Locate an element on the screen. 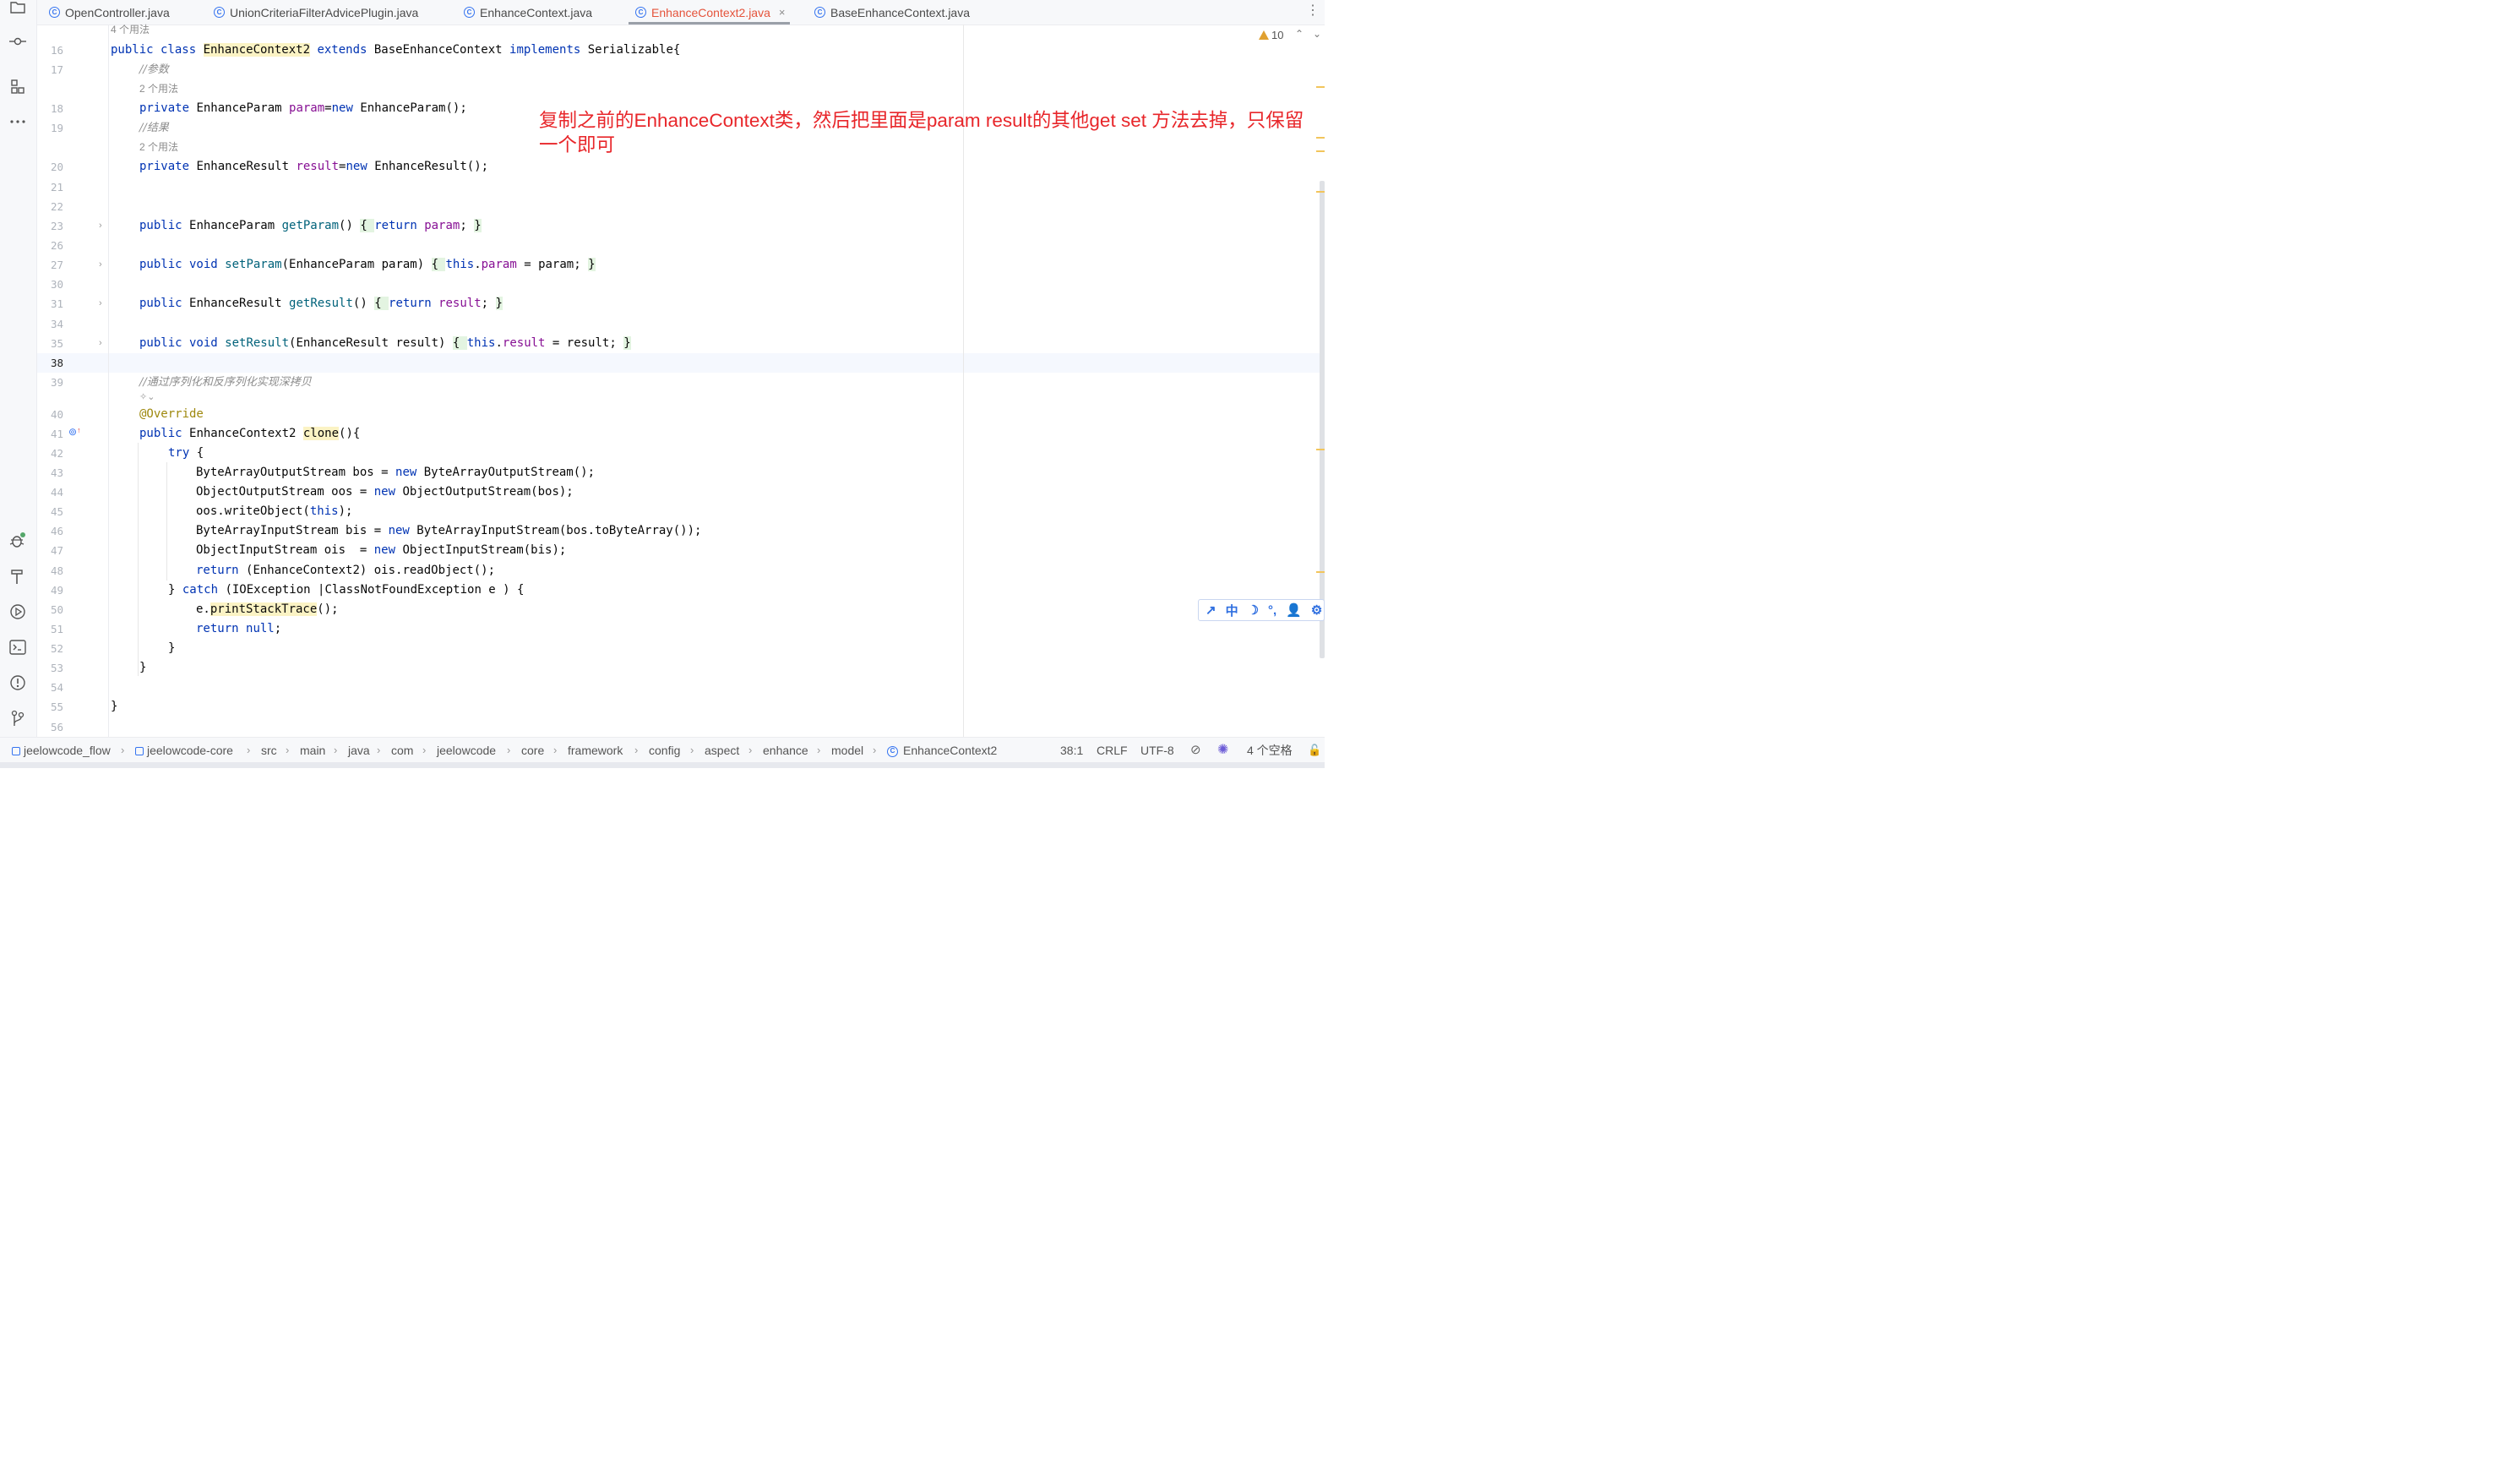 Image resolution: width=2520 pixels, height=1461 pixels. code-line-50: 50 e.printStackTrace(); is located at coordinates (194, 609).